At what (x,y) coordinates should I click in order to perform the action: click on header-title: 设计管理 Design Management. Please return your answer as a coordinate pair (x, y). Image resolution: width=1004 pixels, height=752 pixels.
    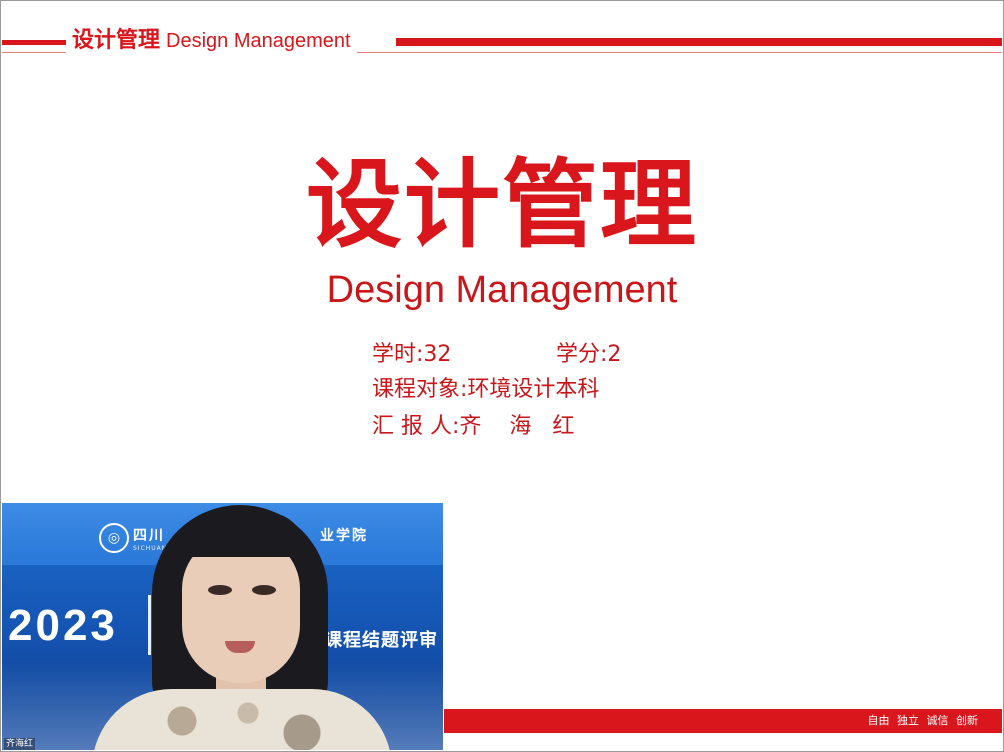
    Looking at the image, I should click on (211, 41).